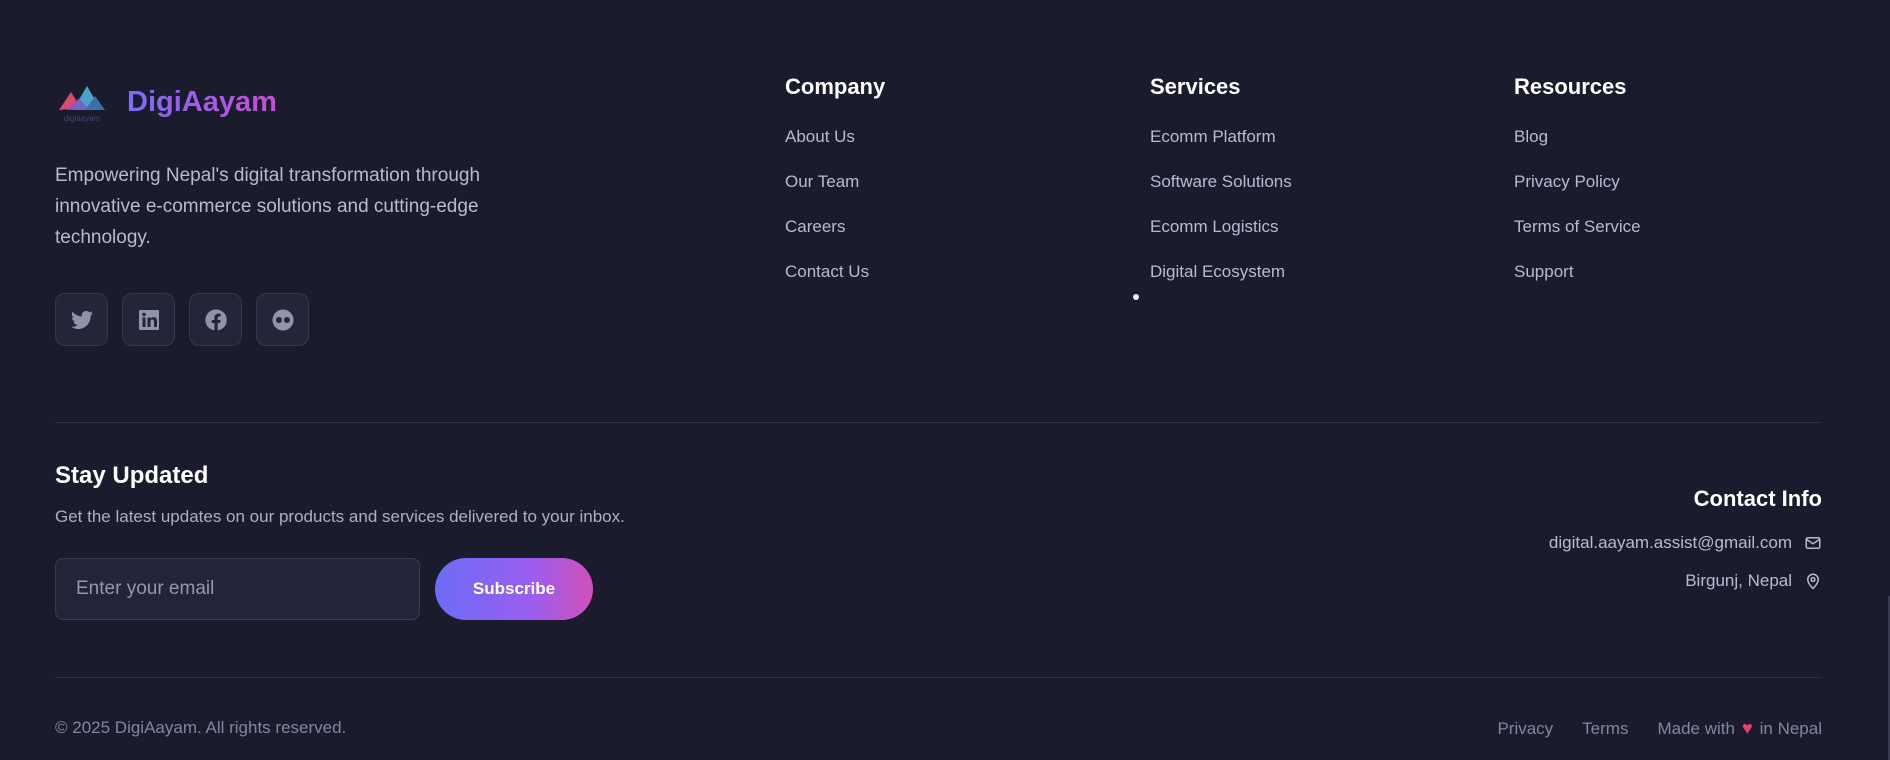 This screenshot has height=760, width=1890. I want to click on brand: digiaayam DigiAayam, so click(166, 102).